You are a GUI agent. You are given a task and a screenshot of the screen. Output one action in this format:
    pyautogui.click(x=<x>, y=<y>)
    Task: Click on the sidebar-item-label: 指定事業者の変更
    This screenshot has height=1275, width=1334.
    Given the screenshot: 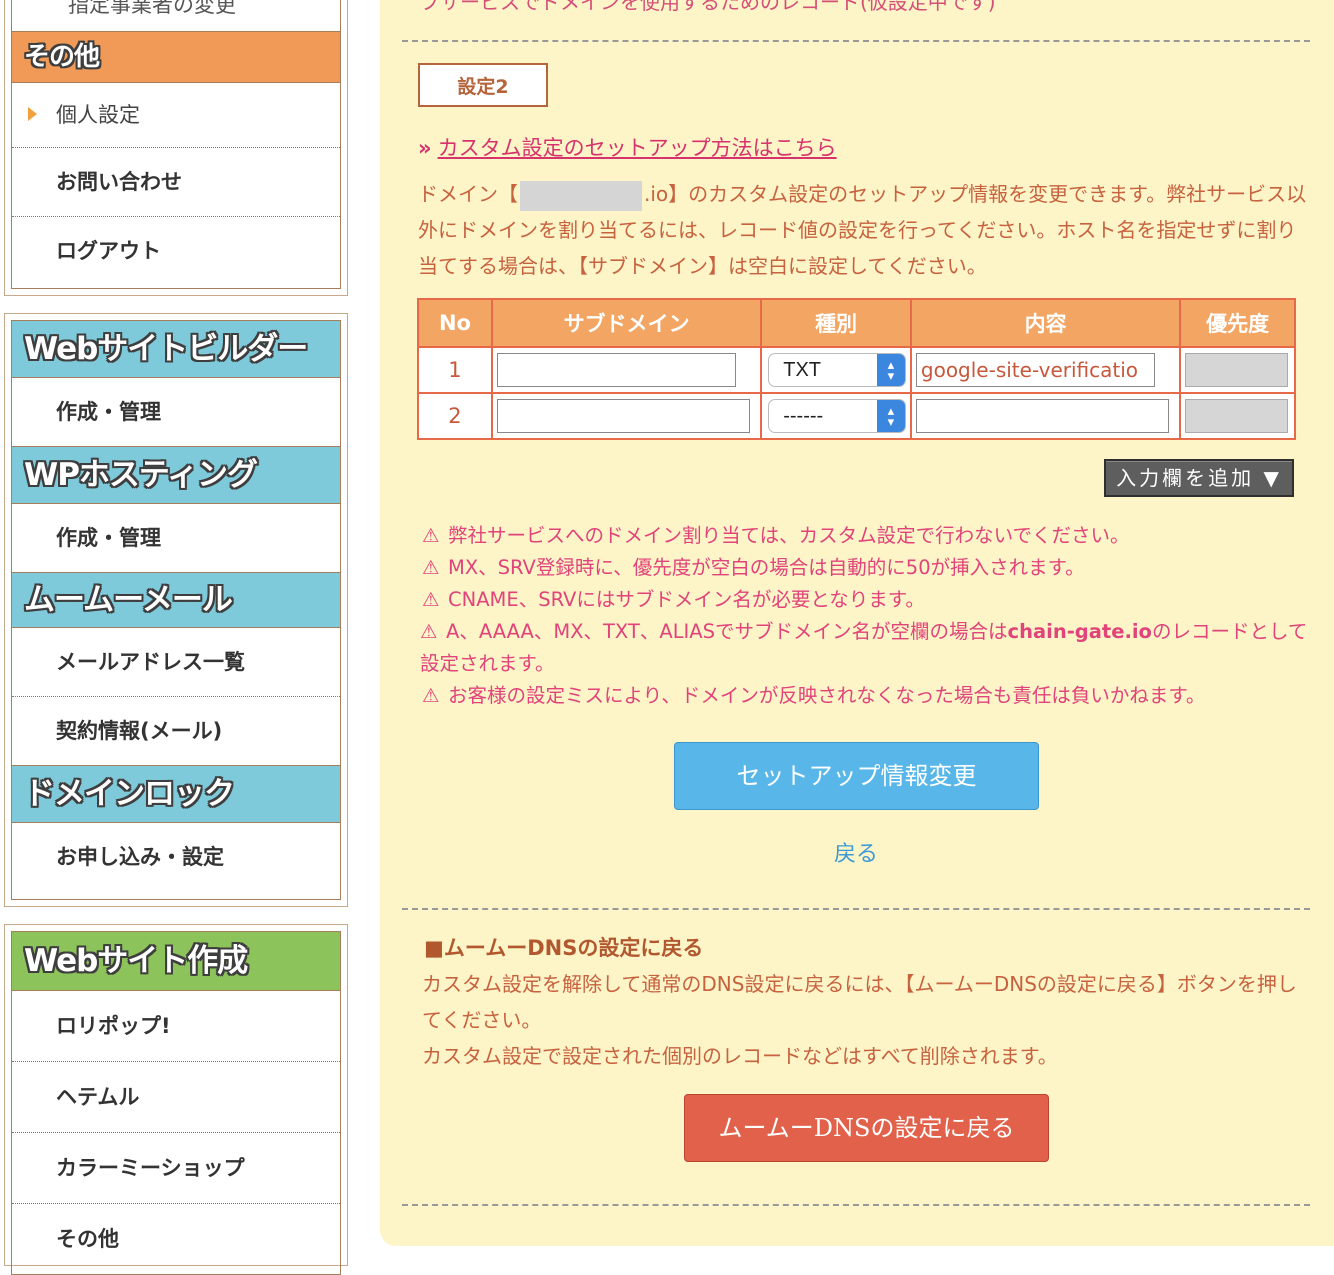 What is the action you would take?
    pyautogui.click(x=152, y=8)
    